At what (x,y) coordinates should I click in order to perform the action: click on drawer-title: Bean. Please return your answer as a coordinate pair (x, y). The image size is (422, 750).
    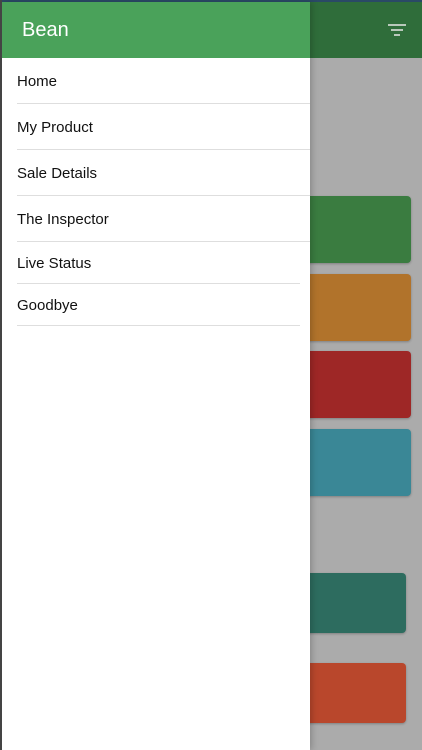
    Looking at the image, I should click on (45, 29).